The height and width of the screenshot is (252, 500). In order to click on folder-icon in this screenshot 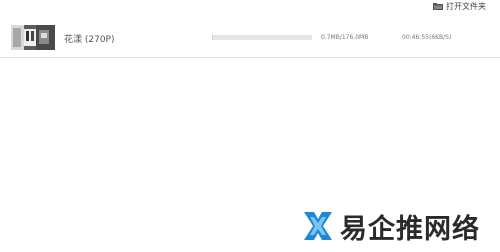, I will do `click(438, 6)`.